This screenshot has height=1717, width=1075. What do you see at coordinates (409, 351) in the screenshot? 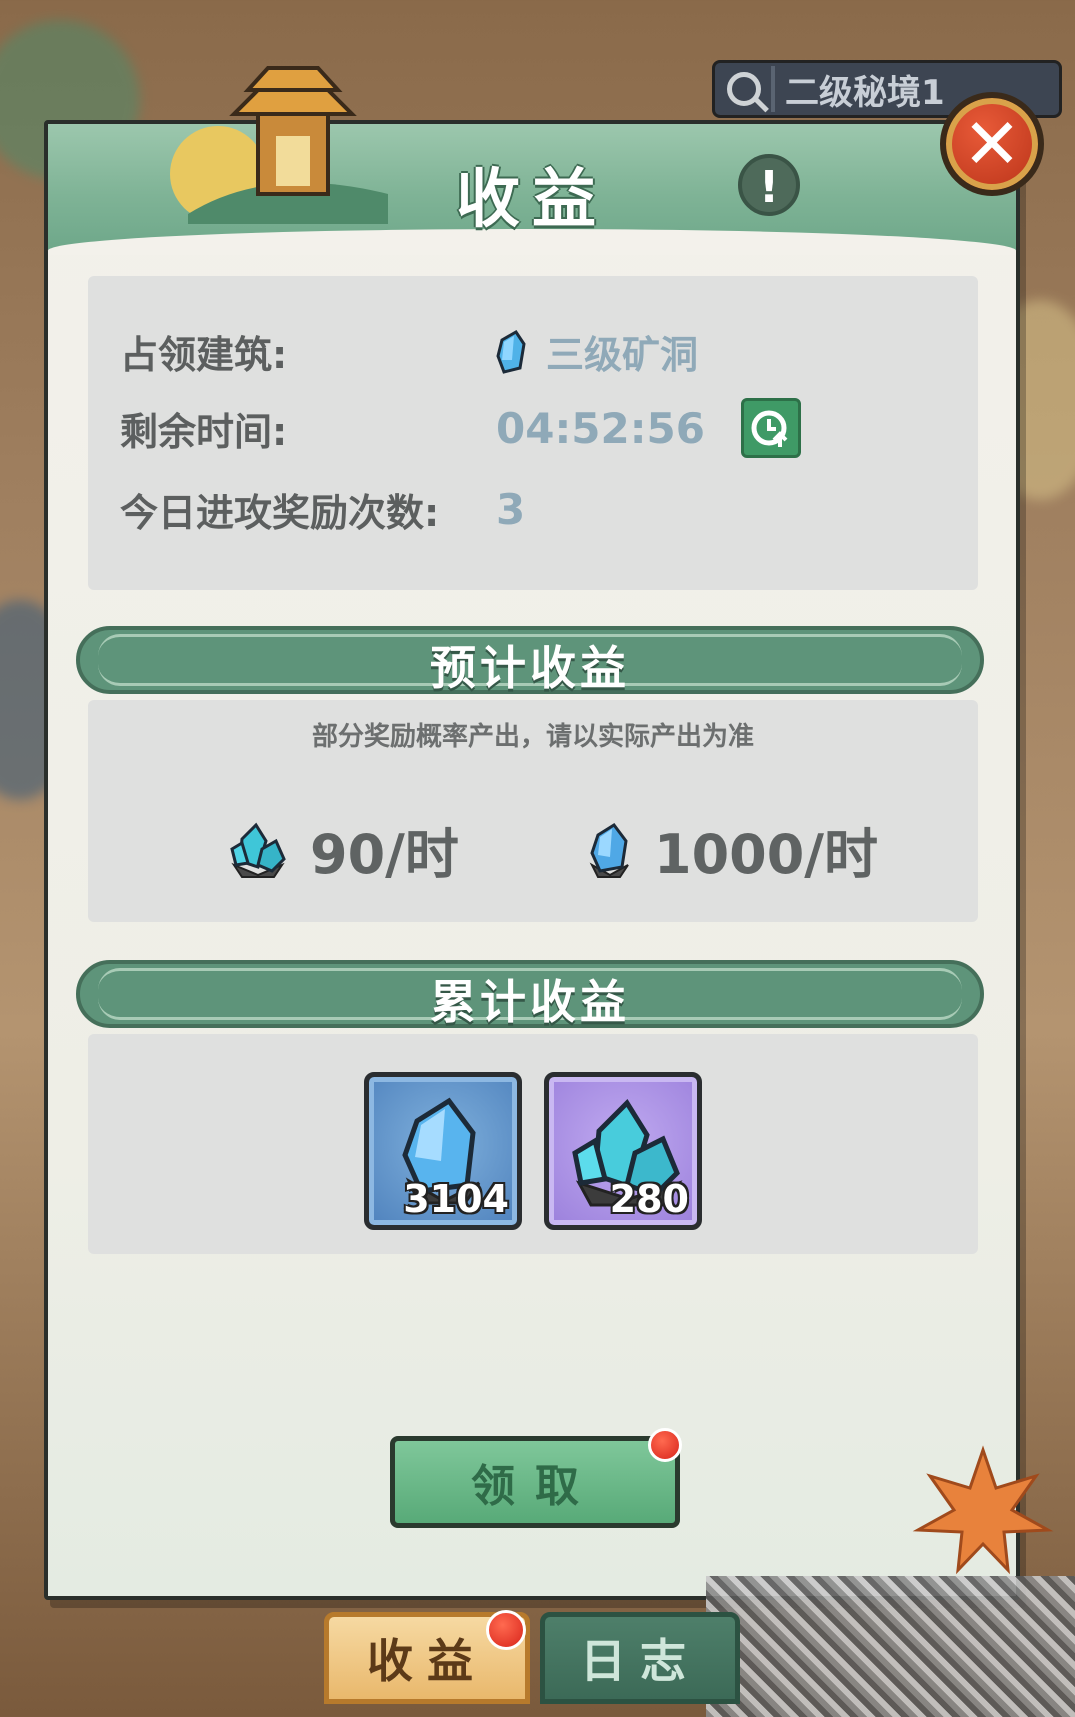
I see `building-row: 占领建筑: 三级矿洞` at bounding box center [409, 351].